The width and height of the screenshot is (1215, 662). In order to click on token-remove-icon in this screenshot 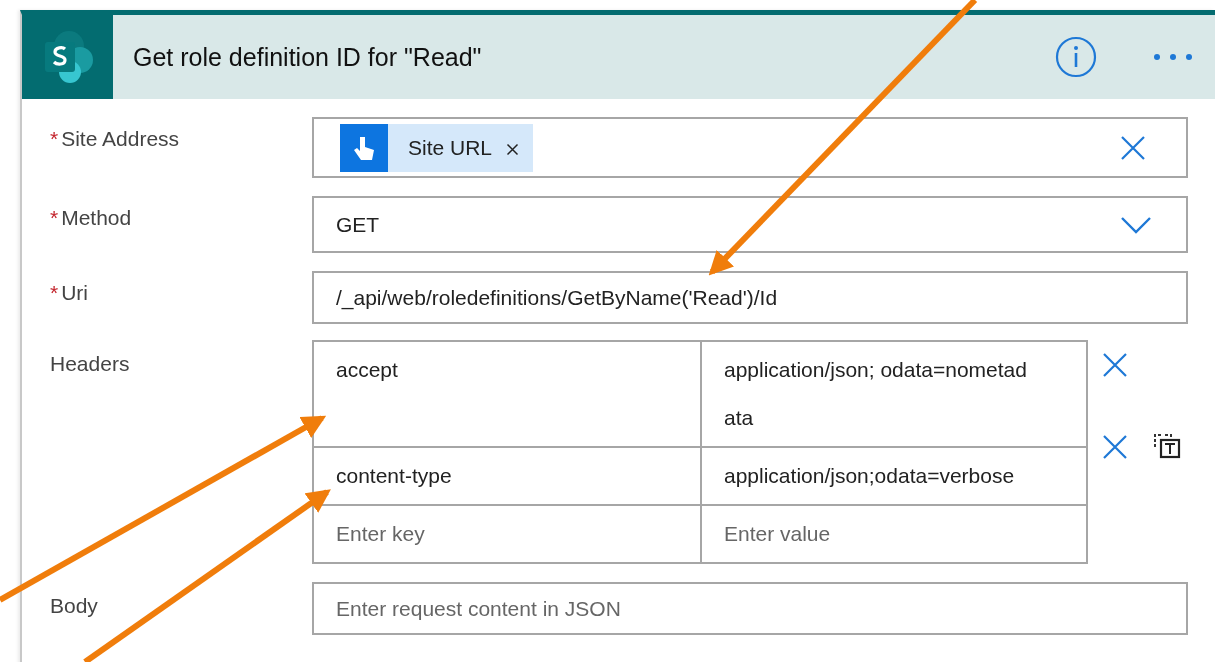, I will do `click(513, 149)`.